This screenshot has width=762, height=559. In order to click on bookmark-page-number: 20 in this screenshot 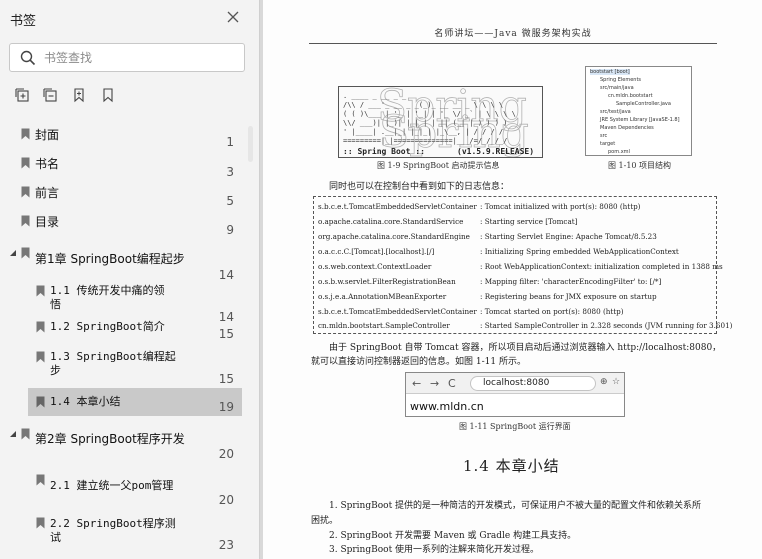, I will do `click(226, 500)`.